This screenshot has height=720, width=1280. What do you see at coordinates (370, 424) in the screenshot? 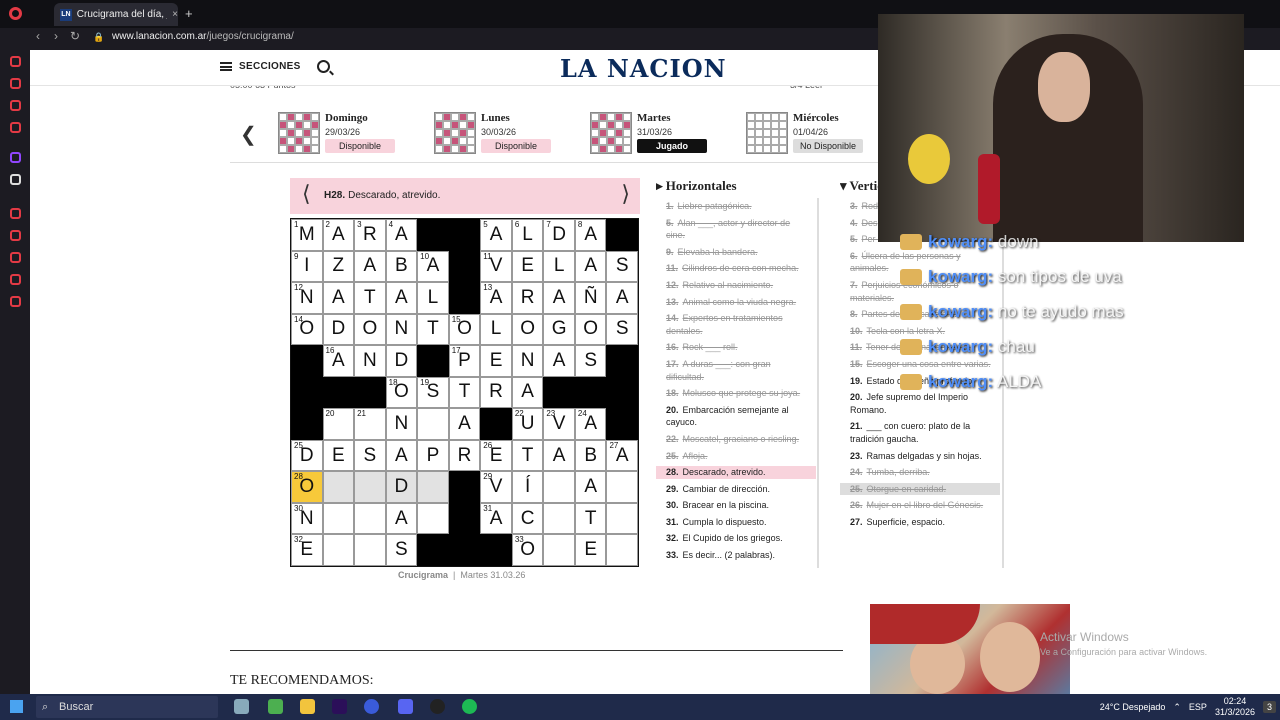
I see `grid-cell: 21` at bounding box center [370, 424].